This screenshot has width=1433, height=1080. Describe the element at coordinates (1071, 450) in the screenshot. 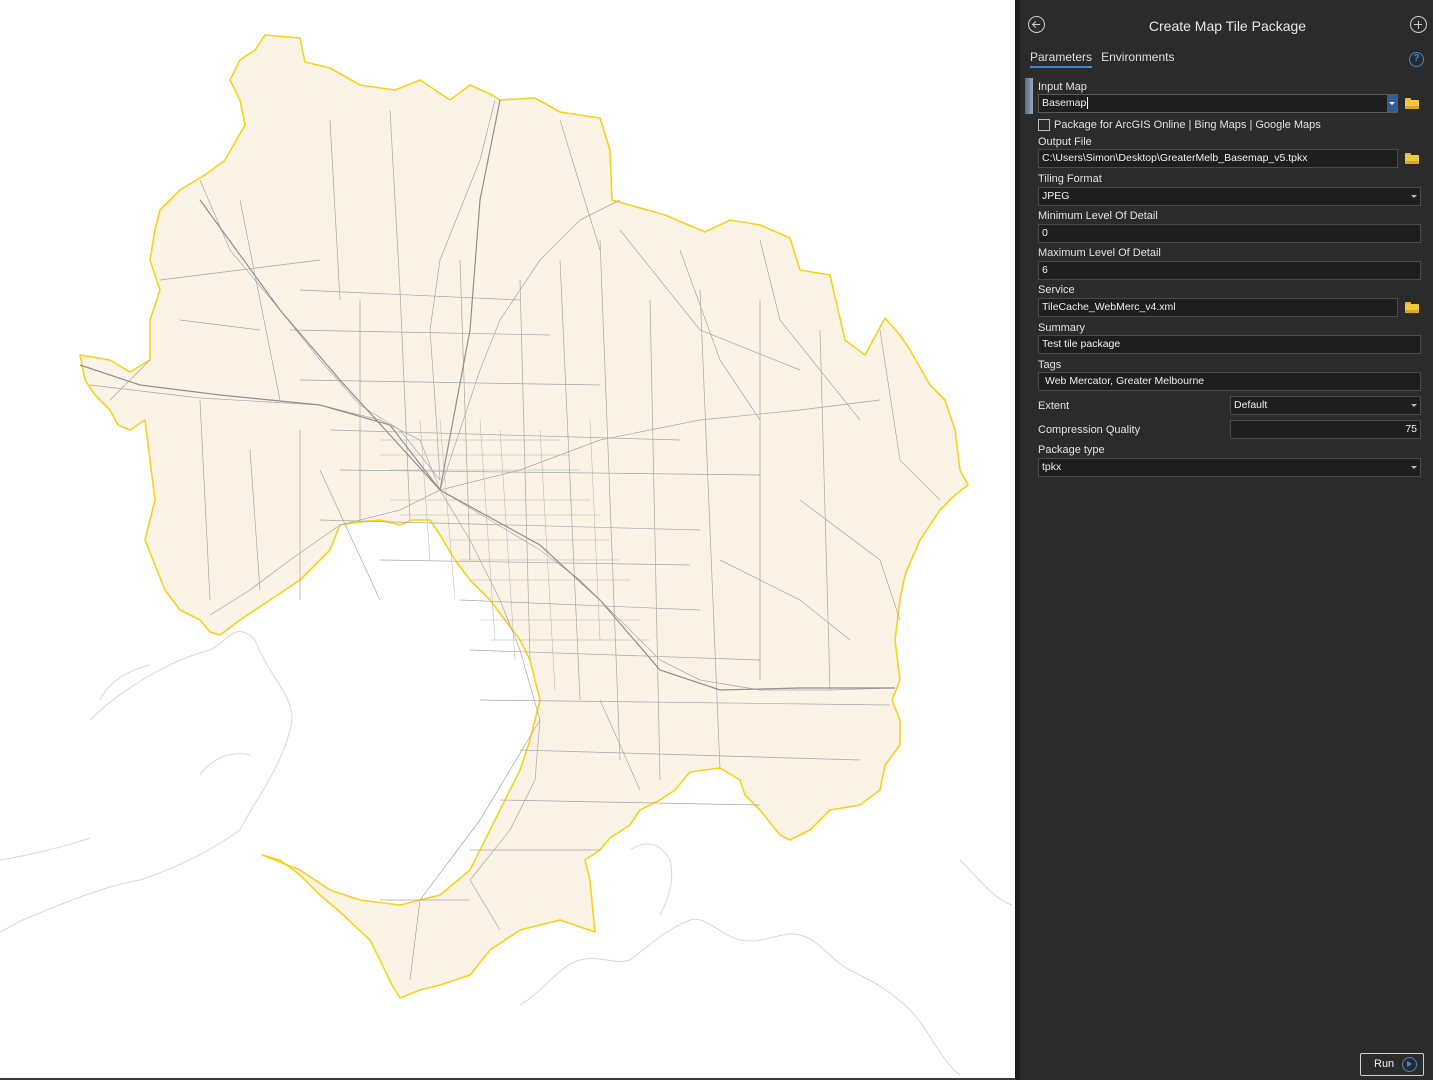

I see `package-type-label: Package type` at that location.